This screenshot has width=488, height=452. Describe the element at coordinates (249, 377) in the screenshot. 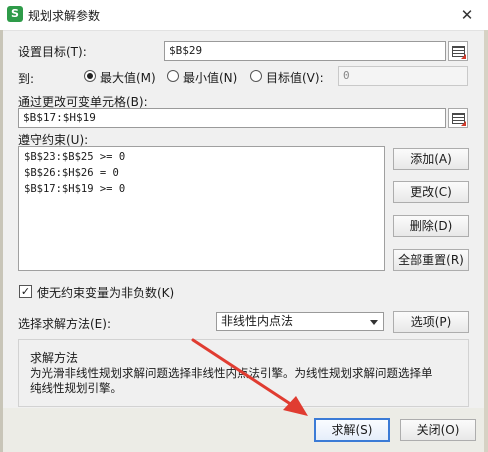

I see `annotation-arrow-icon` at that location.